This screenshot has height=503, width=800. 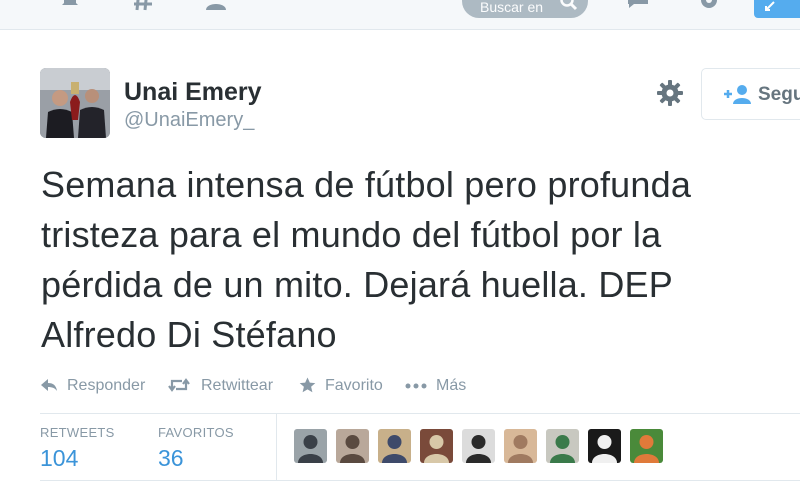 I want to click on retweets-label: RETWEETS, so click(x=77, y=432).